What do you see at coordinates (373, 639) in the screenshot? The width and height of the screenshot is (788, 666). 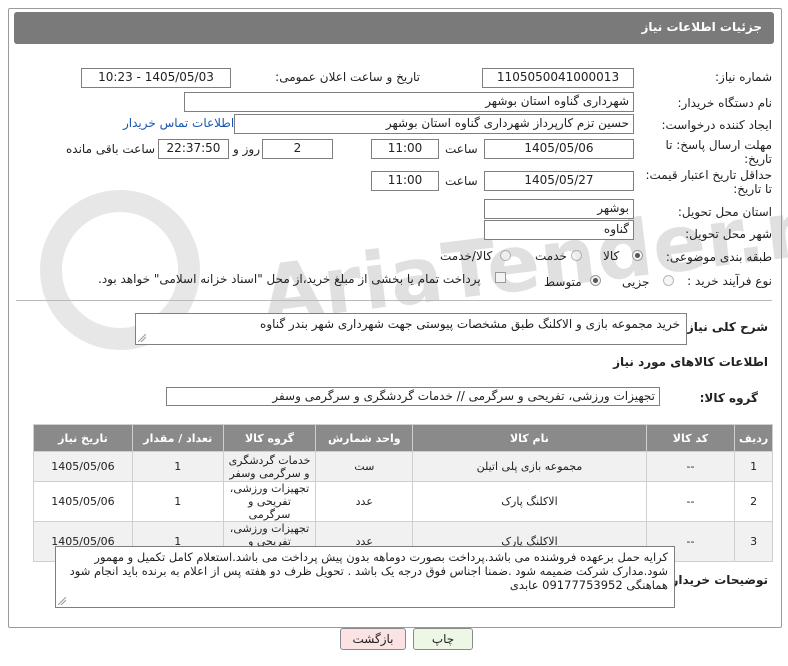 I see `back-button: بازگشت` at bounding box center [373, 639].